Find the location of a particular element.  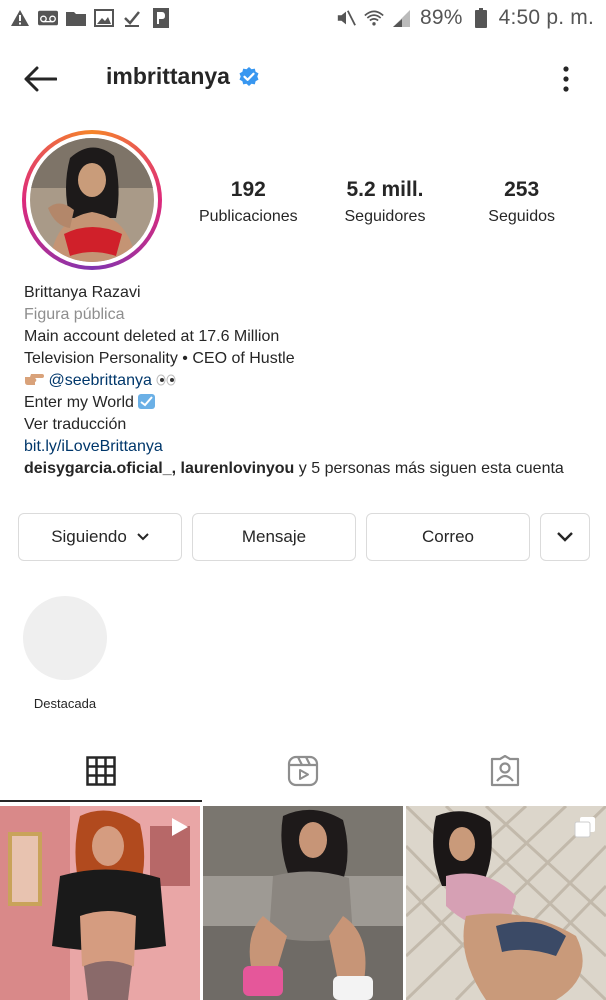

back-button is located at coordinates (40, 79).